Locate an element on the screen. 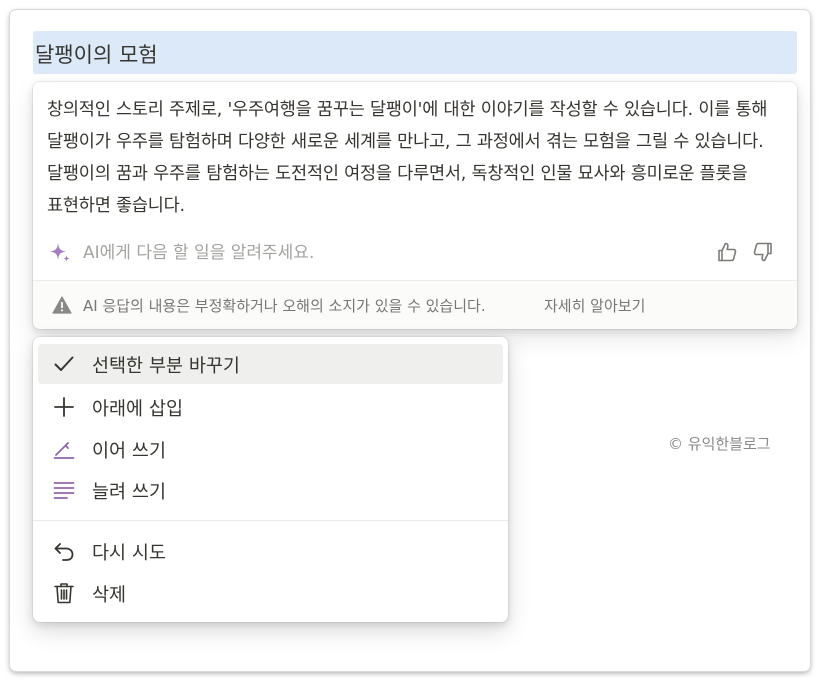 The height and width of the screenshot is (683, 822). menu-item-retry: 다시 시도 is located at coordinates (270, 551).